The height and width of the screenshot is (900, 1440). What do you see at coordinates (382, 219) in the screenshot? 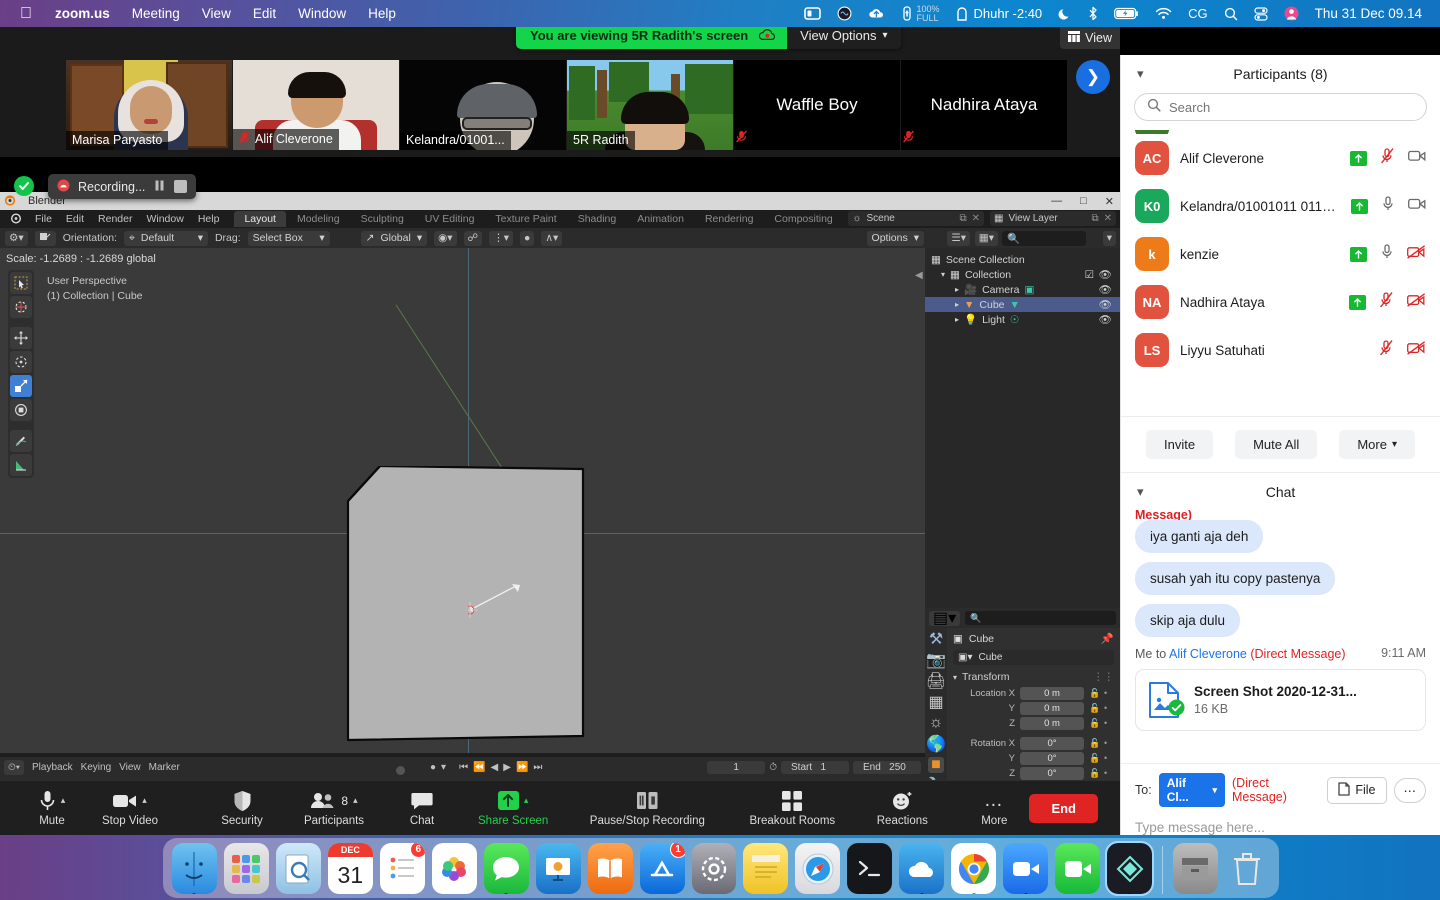
I see `tab-sculpting: Sculpting` at bounding box center [382, 219].